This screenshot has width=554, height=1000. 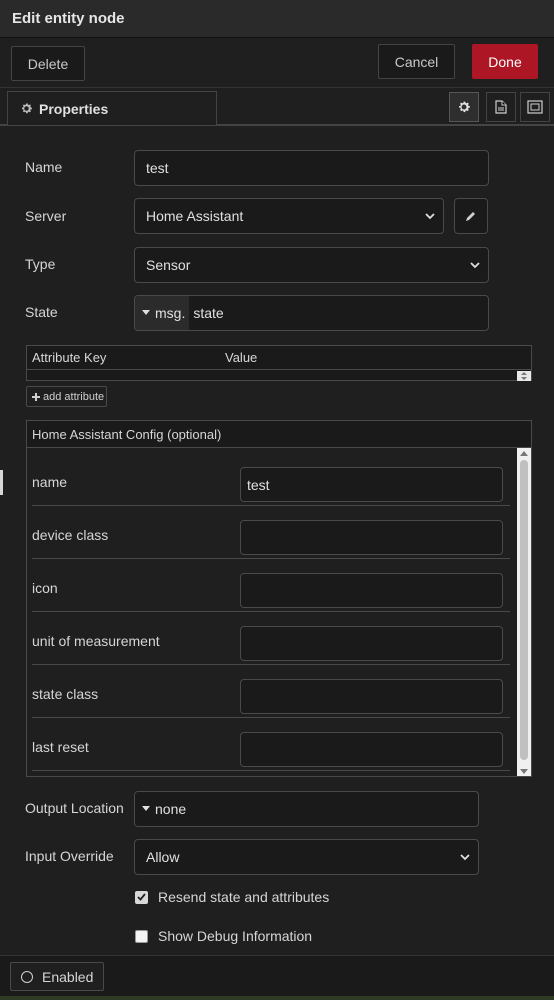 What do you see at coordinates (306, 857) in the screenshot?
I see `input-override-select: Allow` at bounding box center [306, 857].